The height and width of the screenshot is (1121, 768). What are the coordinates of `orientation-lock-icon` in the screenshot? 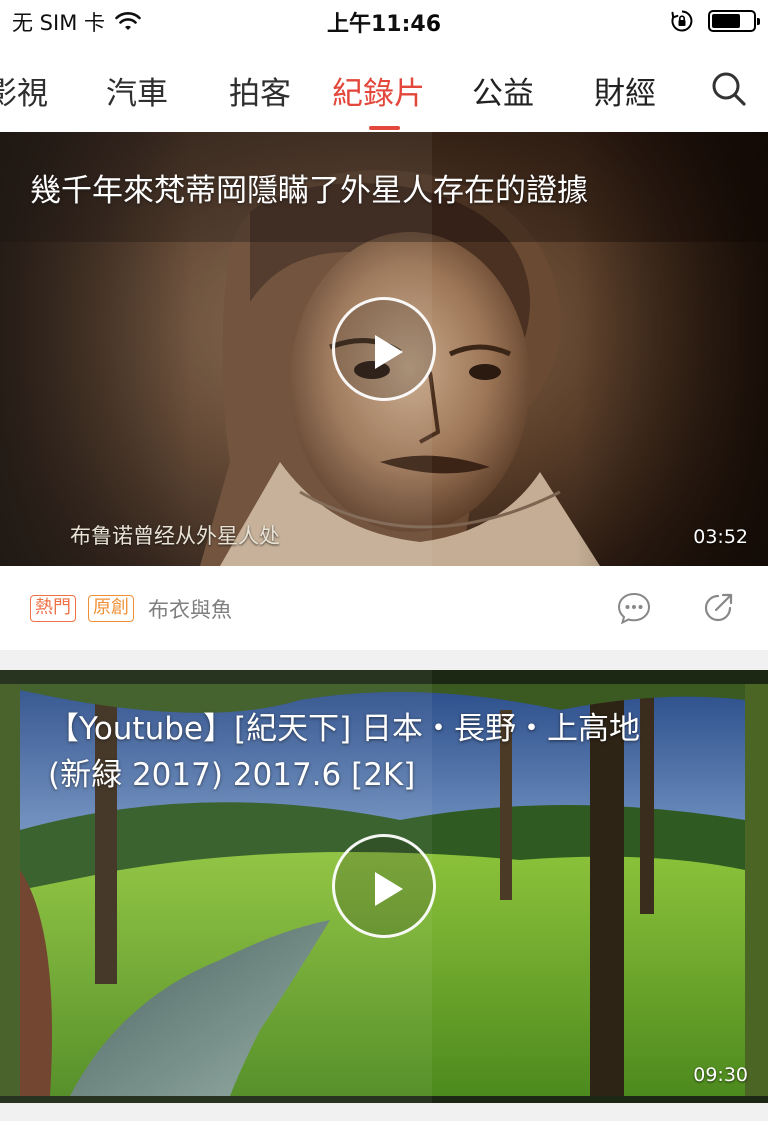 It's located at (682, 21).